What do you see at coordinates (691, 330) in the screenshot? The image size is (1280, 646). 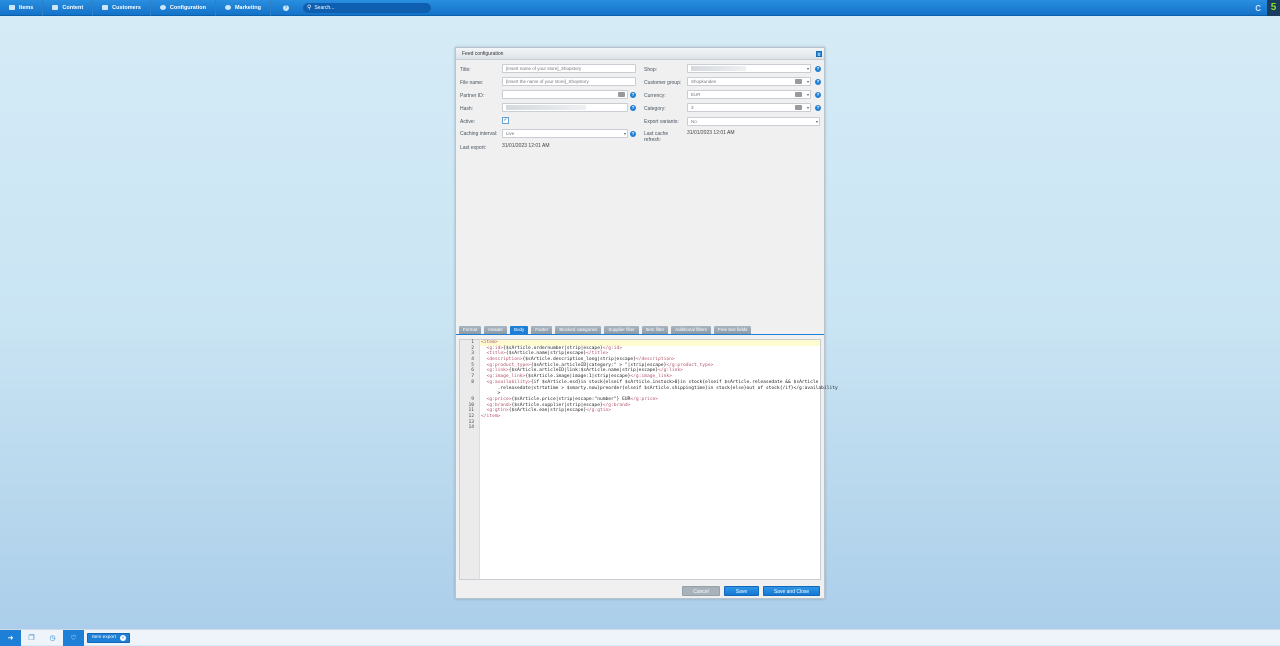 I see `tab-additional-filters: Additional filters` at bounding box center [691, 330].